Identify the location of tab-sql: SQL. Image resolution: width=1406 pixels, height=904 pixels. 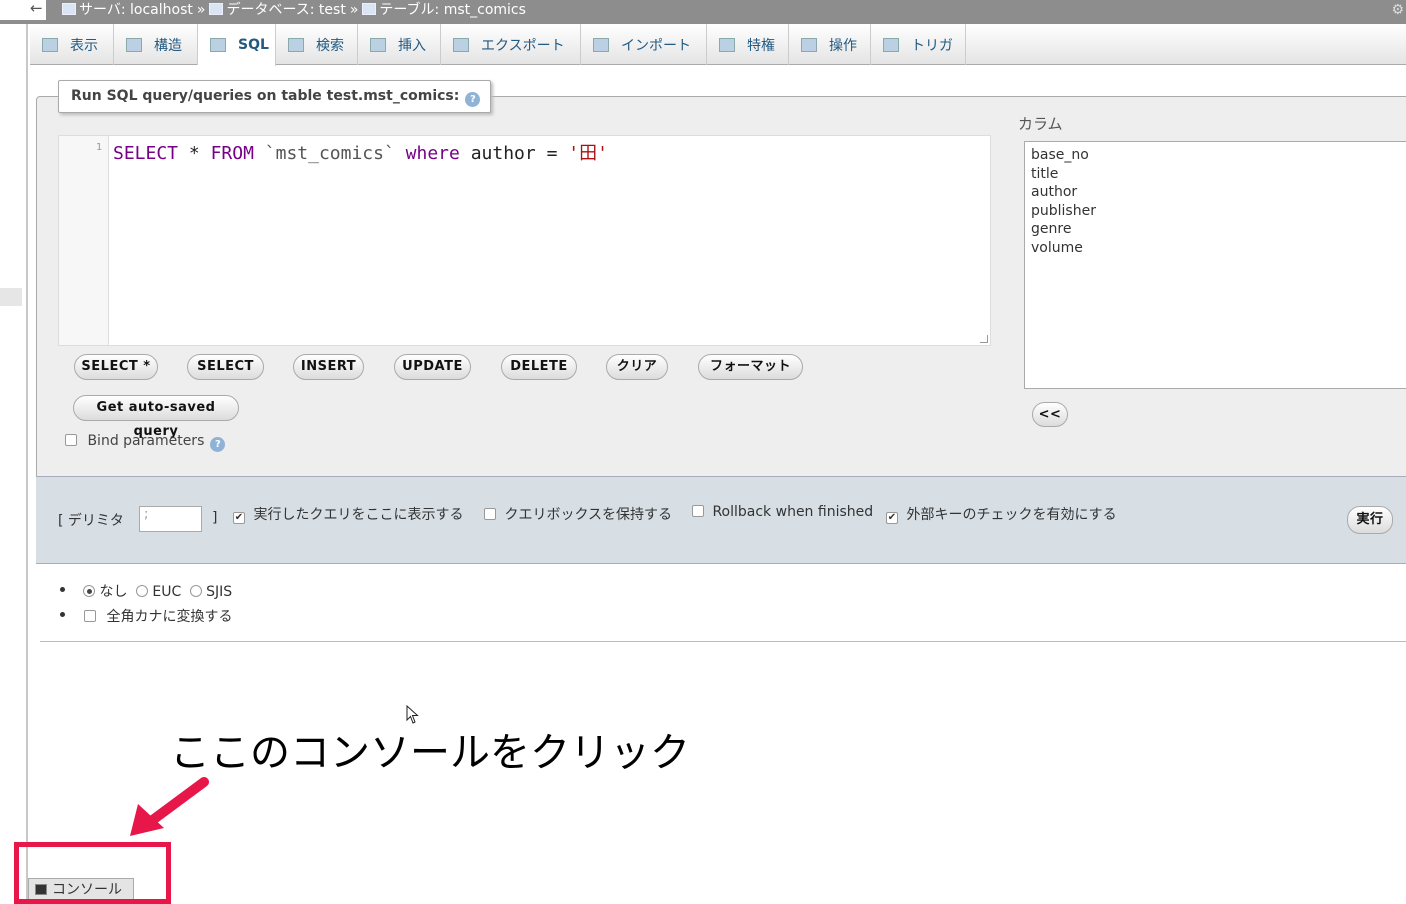
(237, 45).